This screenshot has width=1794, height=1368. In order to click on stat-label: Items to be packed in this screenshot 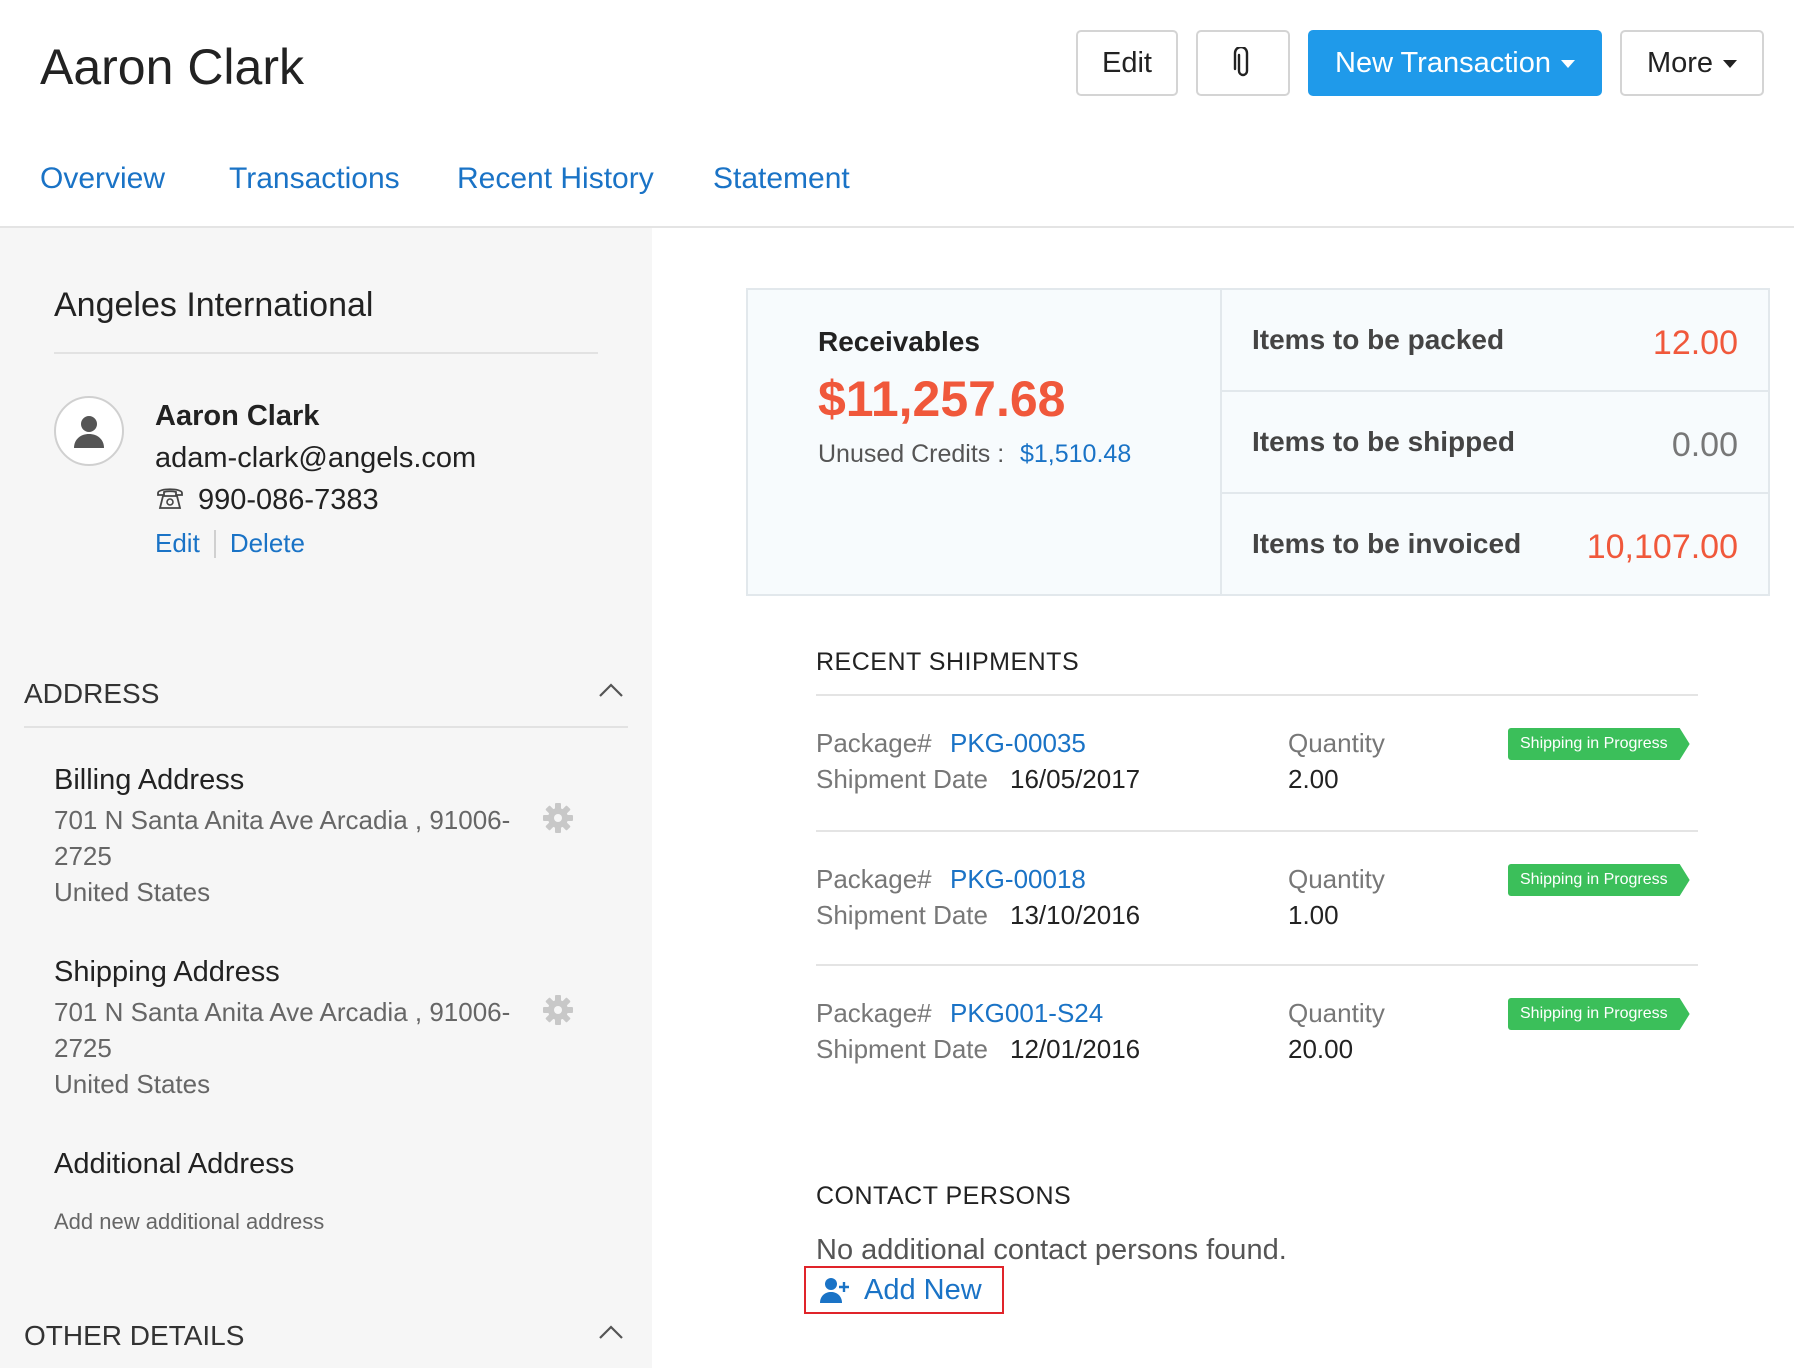, I will do `click(1378, 339)`.